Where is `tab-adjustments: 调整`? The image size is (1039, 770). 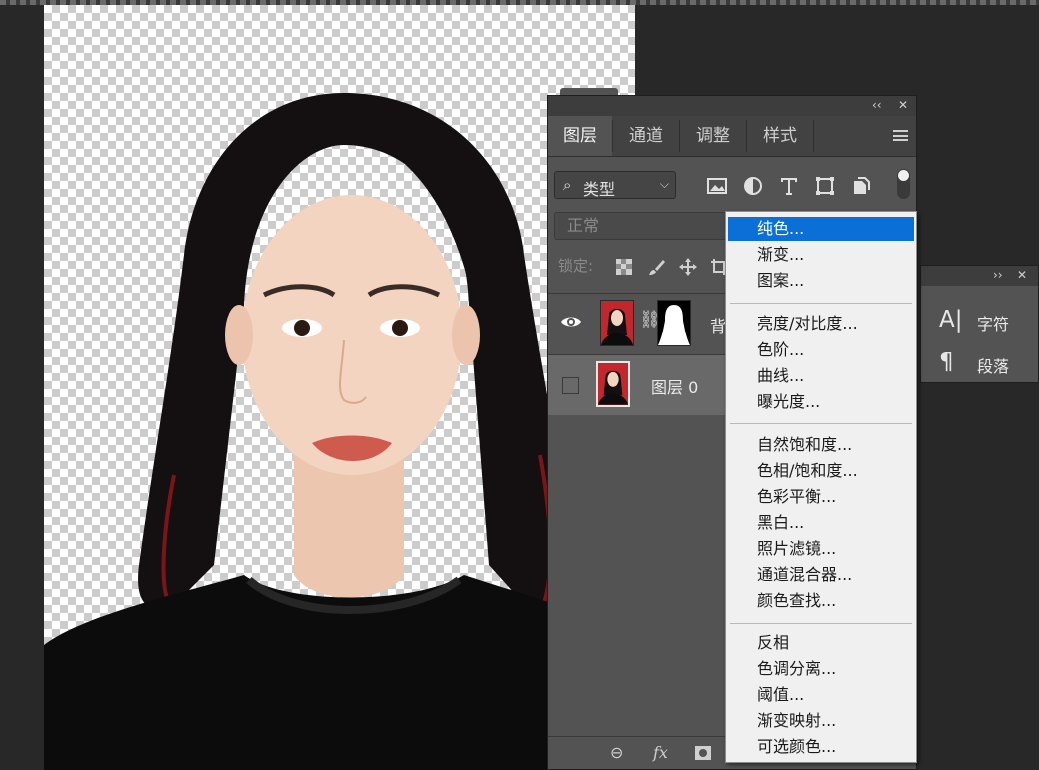 tab-adjustments: 调整 is located at coordinates (713, 136).